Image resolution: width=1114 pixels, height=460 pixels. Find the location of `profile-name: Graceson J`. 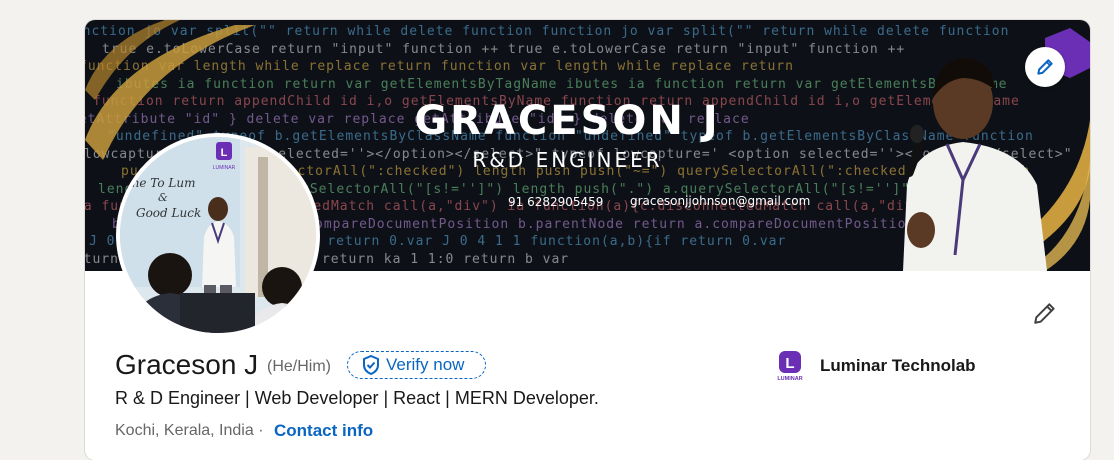

profile-name: Graceson J is located at coordinates (187, 364).